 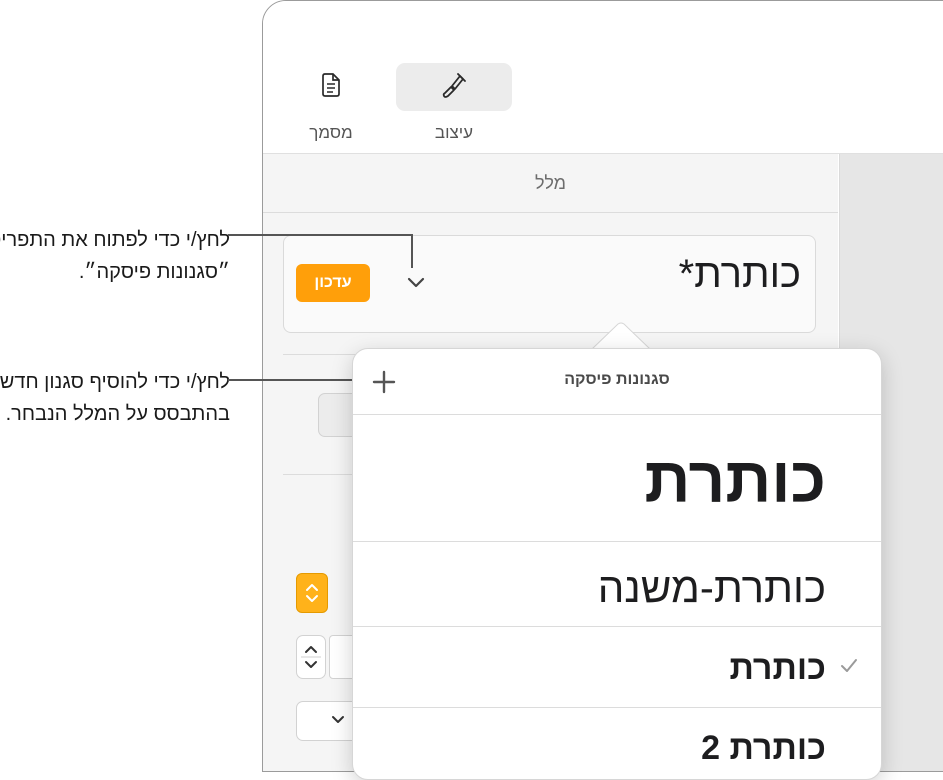 What do you see at coordinates (298, 380) in the screenshot?
I see `leader-line-add` at bounding box center [298, 380].